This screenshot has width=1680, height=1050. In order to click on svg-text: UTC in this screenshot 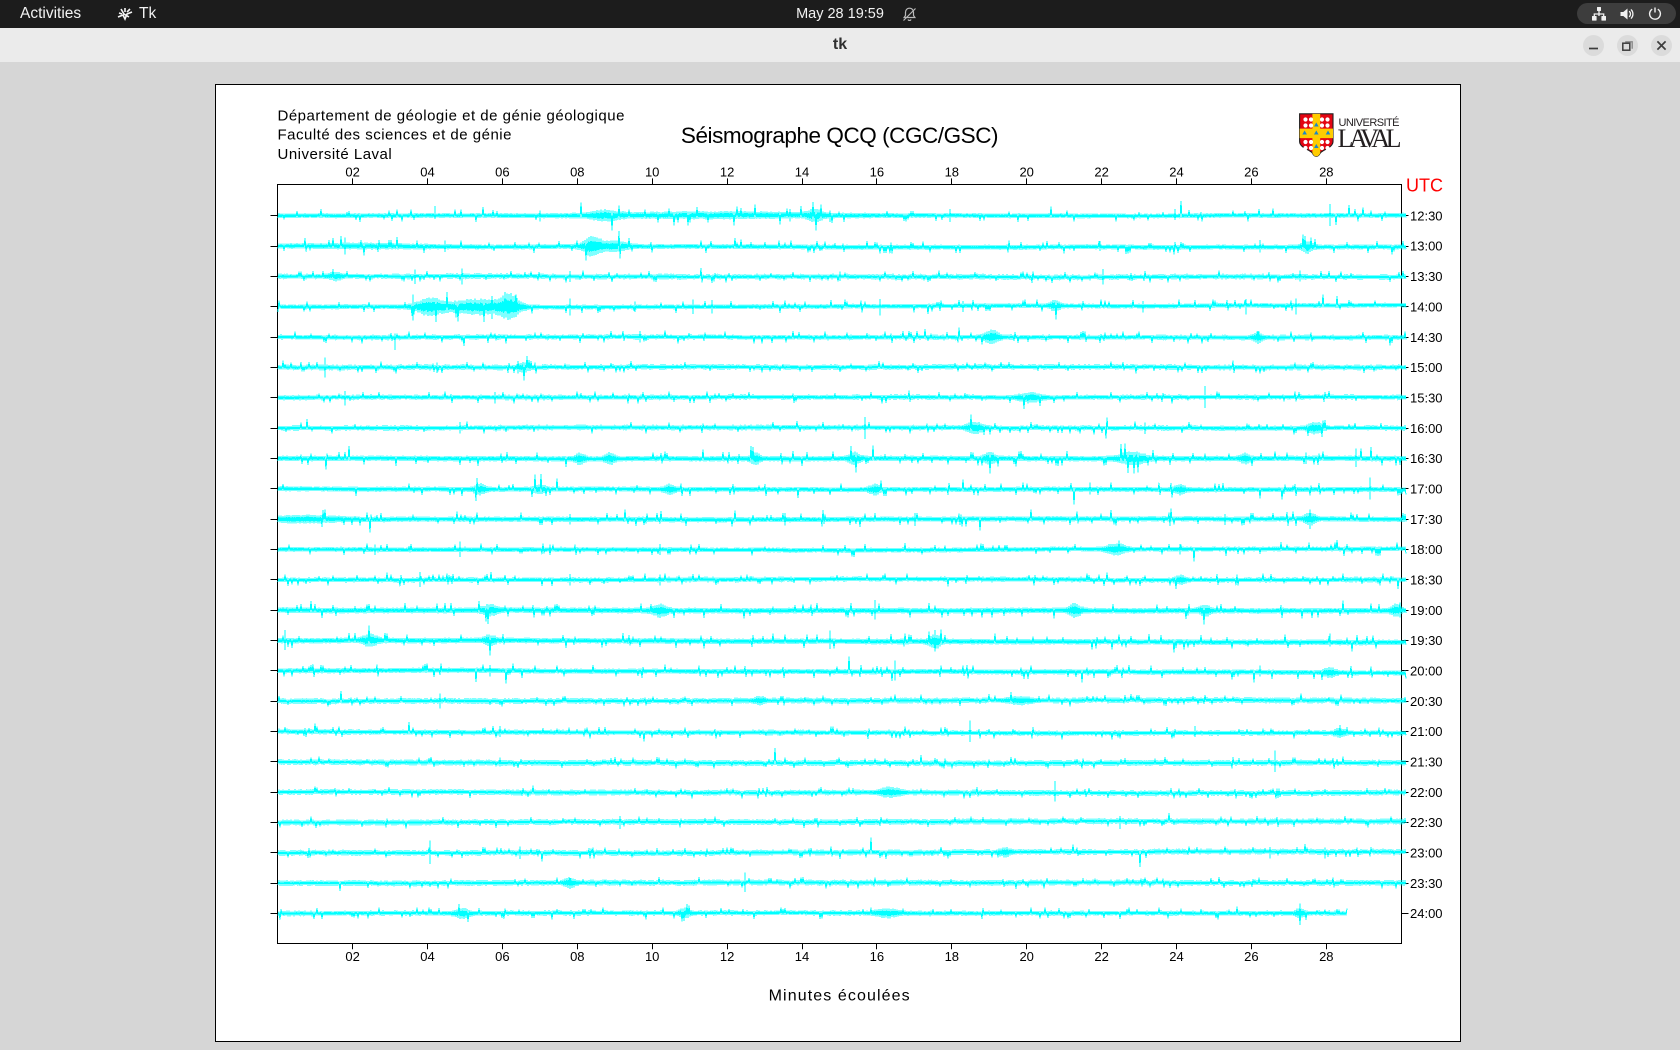, I will do `click(1424, 186)`.